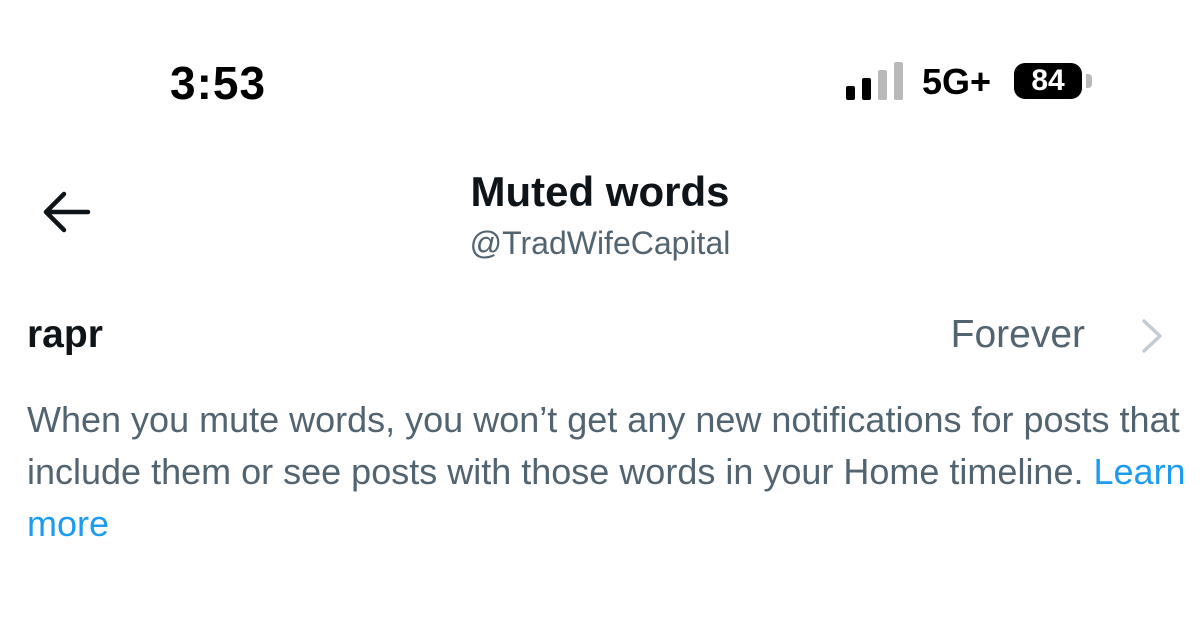 This screenshot has height=627, width=1200. Describe the element at coordinates (877, 81) in the screenshot. I see `signal-strength-icon` at that location.